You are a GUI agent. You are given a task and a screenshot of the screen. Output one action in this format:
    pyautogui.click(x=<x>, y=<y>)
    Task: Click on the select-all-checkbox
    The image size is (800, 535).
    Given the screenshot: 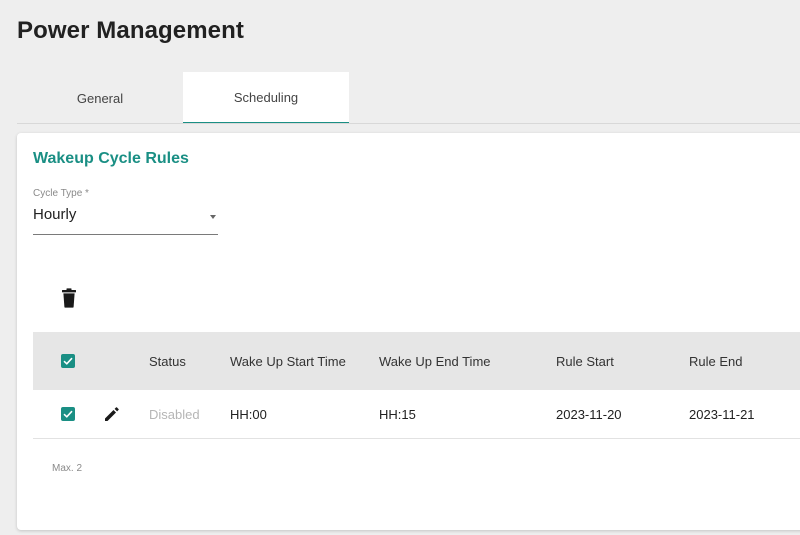 What is the action you would take?
    pyautogui.click(x=68, y=361)
    